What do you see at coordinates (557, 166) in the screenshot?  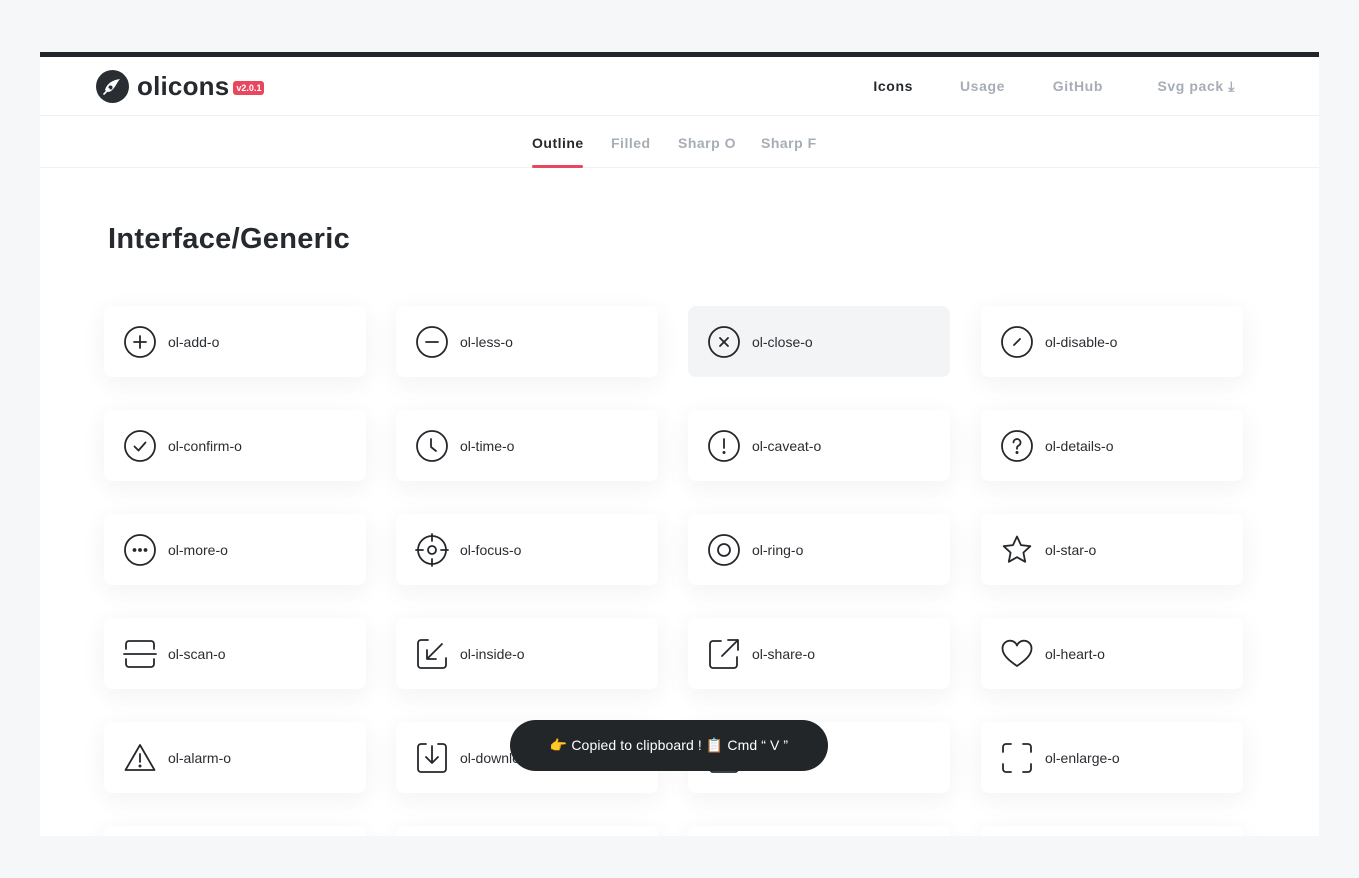 I see `active-tab-indicator` at bounding box center [557, 166].